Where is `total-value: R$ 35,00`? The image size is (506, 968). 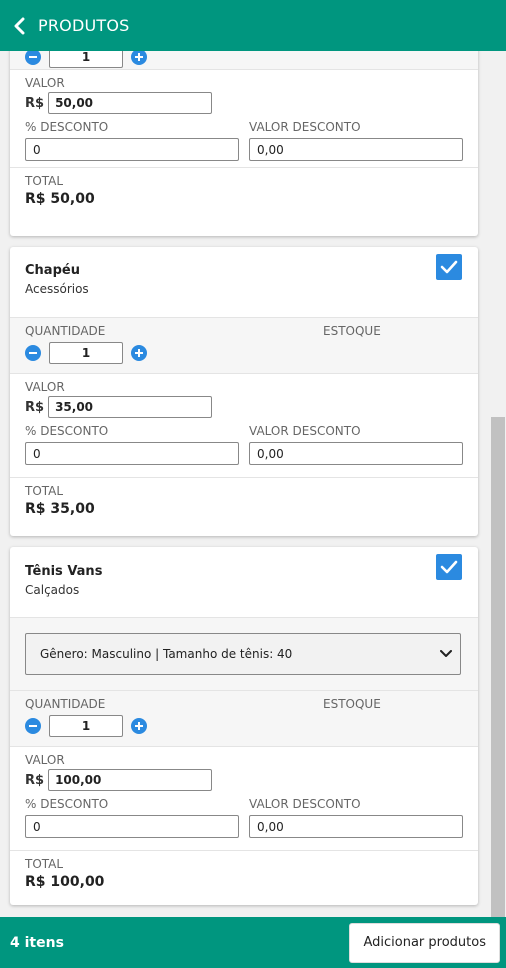 total-value: R$ 35,00 is located at coordinates (60, 509).